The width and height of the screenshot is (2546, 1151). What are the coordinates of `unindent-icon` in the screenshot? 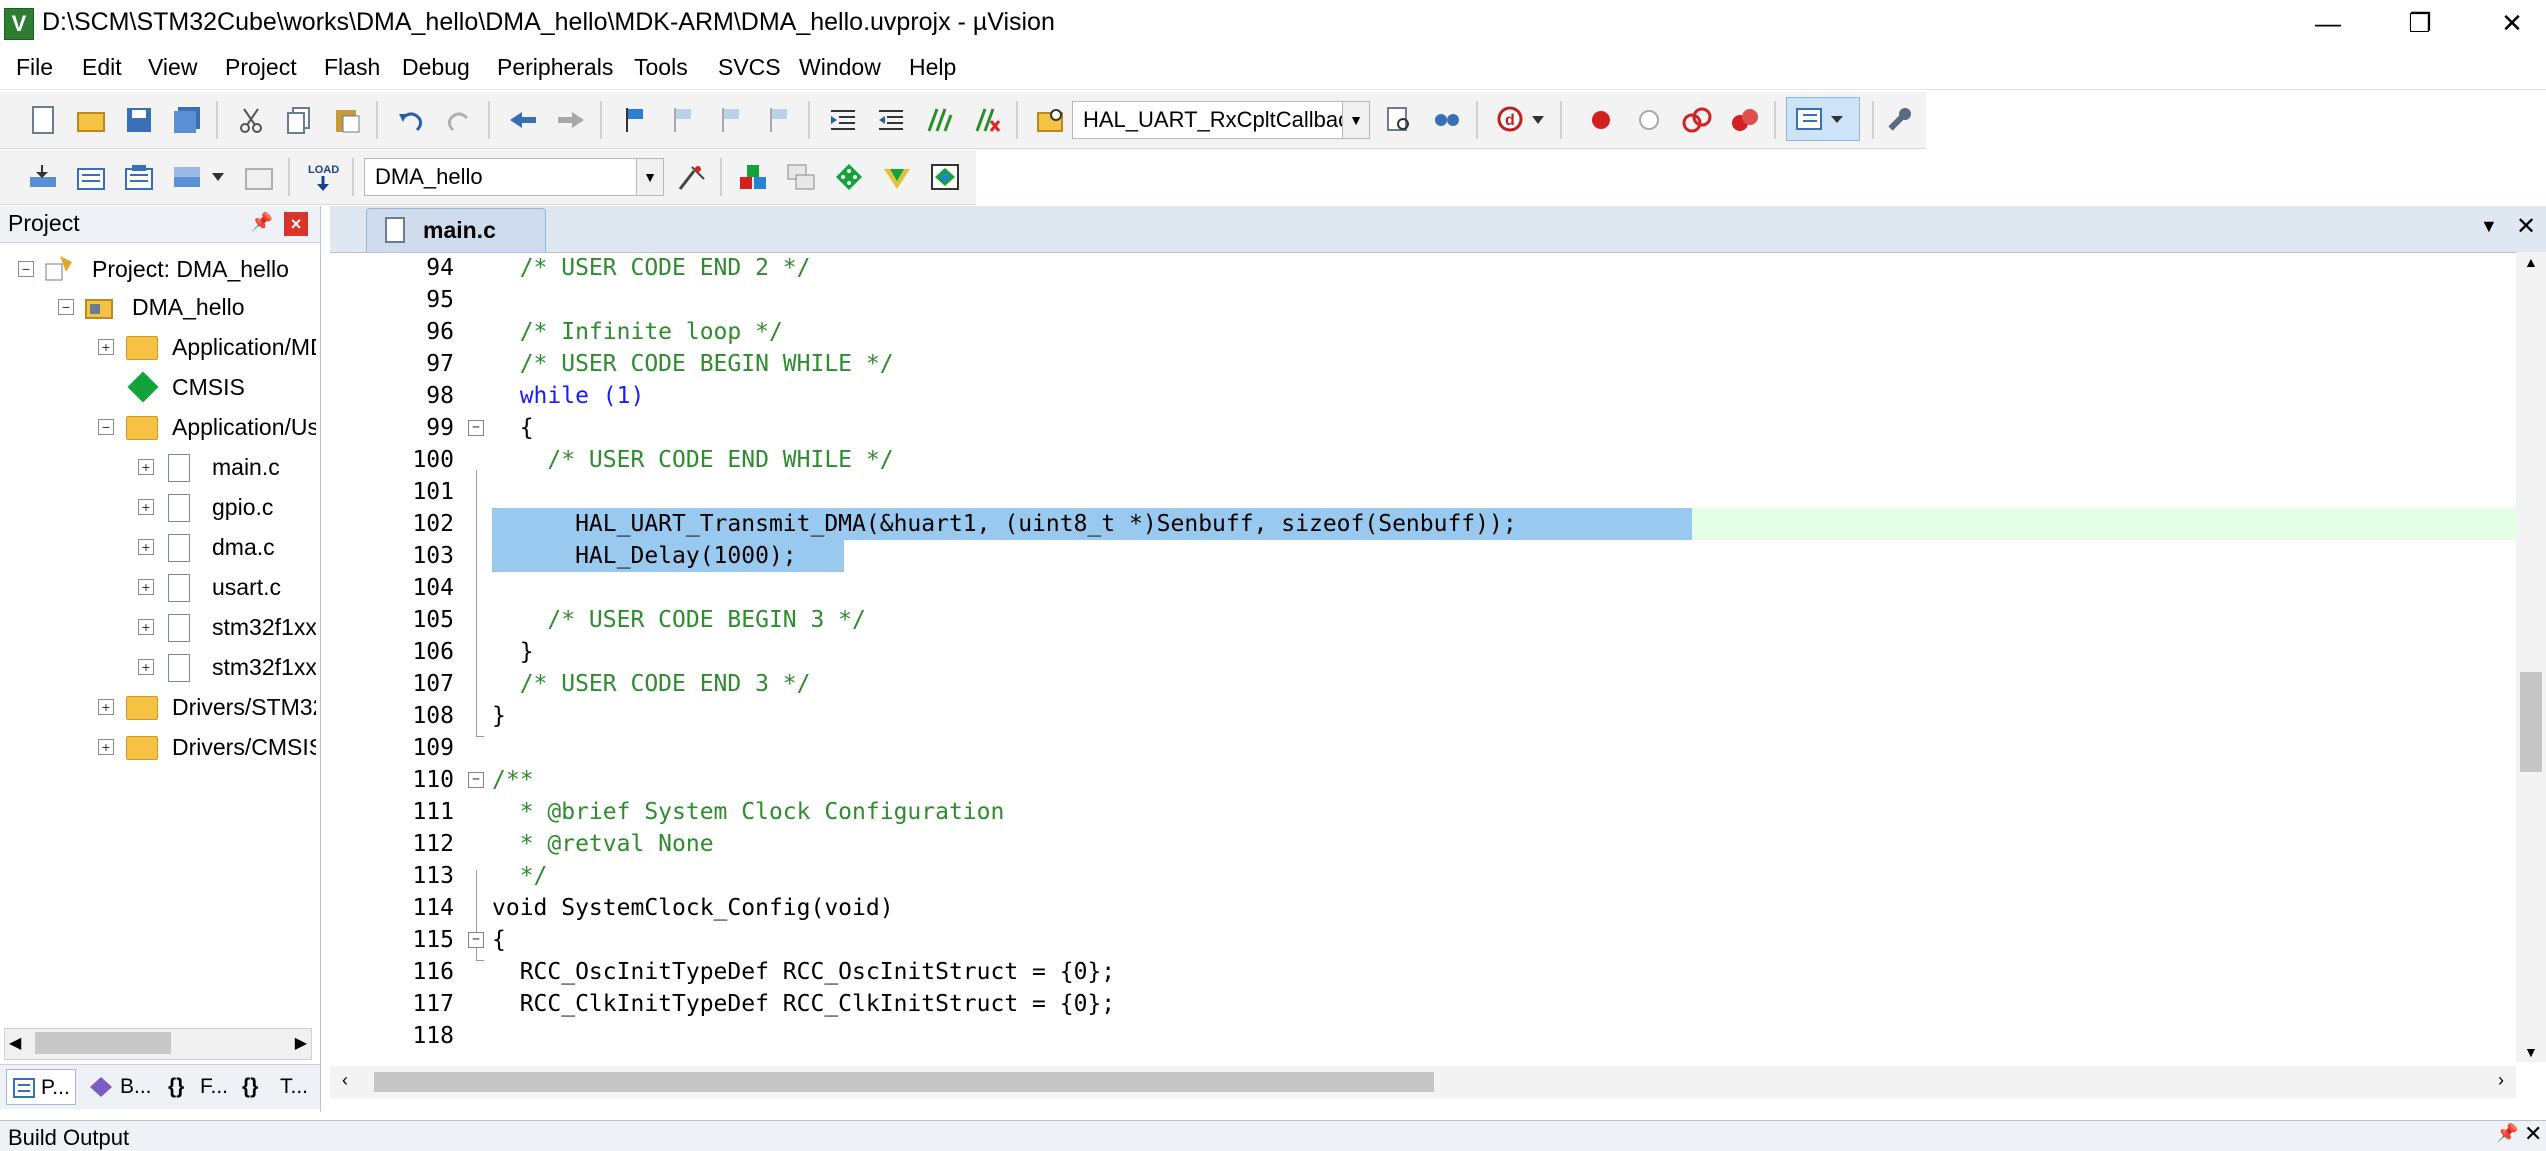 It's located at (891, 120).